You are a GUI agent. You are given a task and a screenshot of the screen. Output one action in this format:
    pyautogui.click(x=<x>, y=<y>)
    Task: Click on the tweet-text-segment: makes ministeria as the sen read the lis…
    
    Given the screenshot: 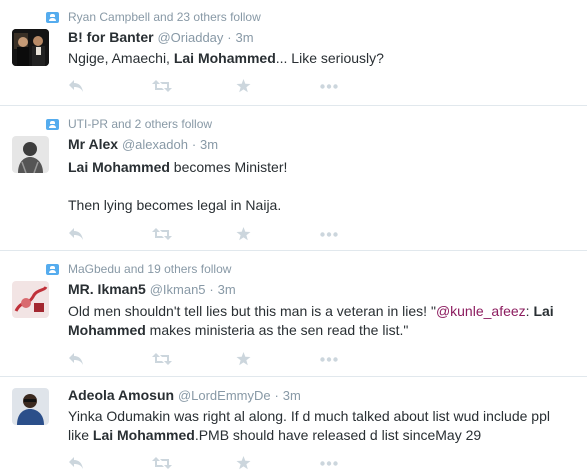 What is the action you would take?
    pyautogui.click(x=277, y=330)
    